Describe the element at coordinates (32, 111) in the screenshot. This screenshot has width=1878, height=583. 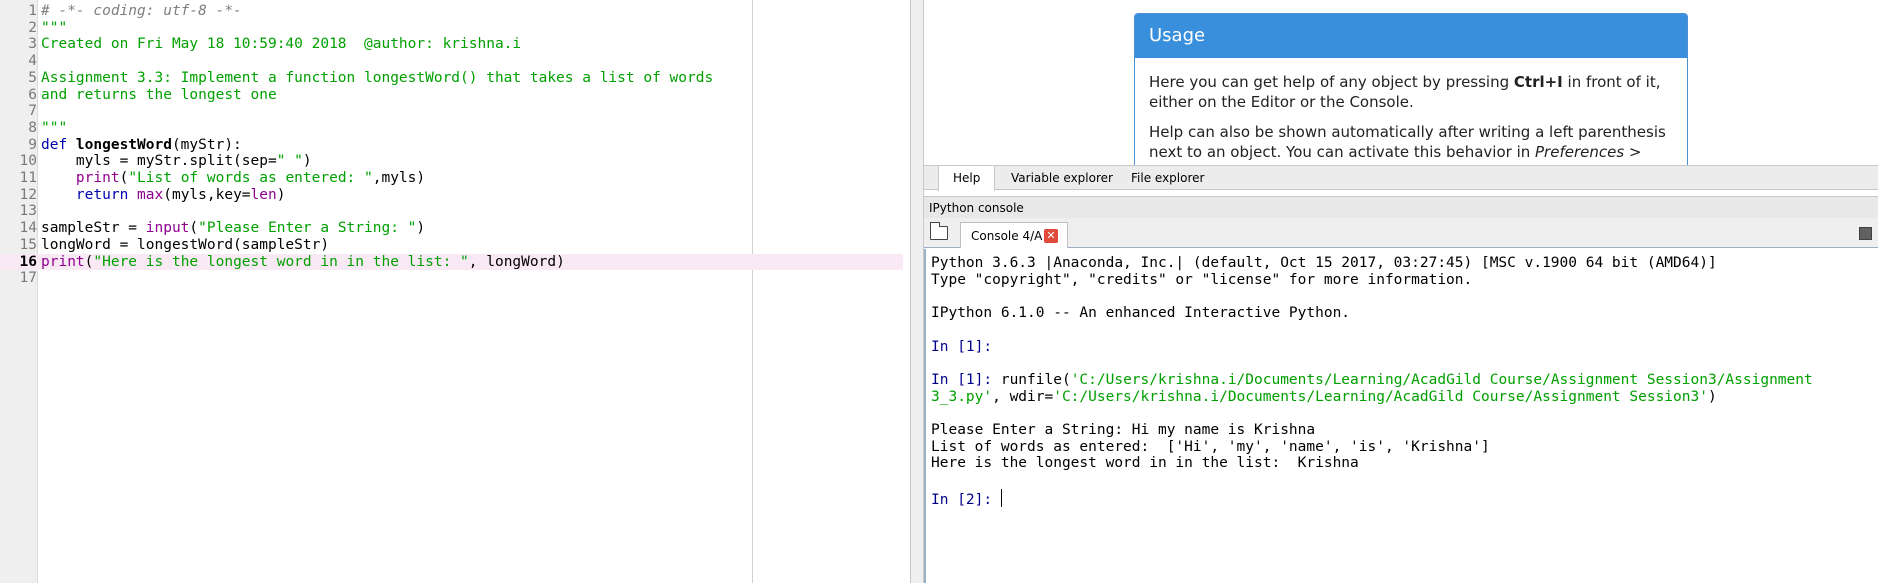
I see `line-number: 7` at that location.